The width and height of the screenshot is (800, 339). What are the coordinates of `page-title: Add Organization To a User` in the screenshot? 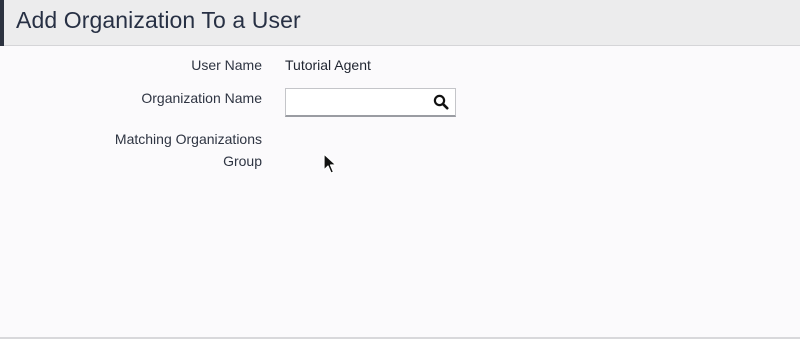 It's located at (158, 20).